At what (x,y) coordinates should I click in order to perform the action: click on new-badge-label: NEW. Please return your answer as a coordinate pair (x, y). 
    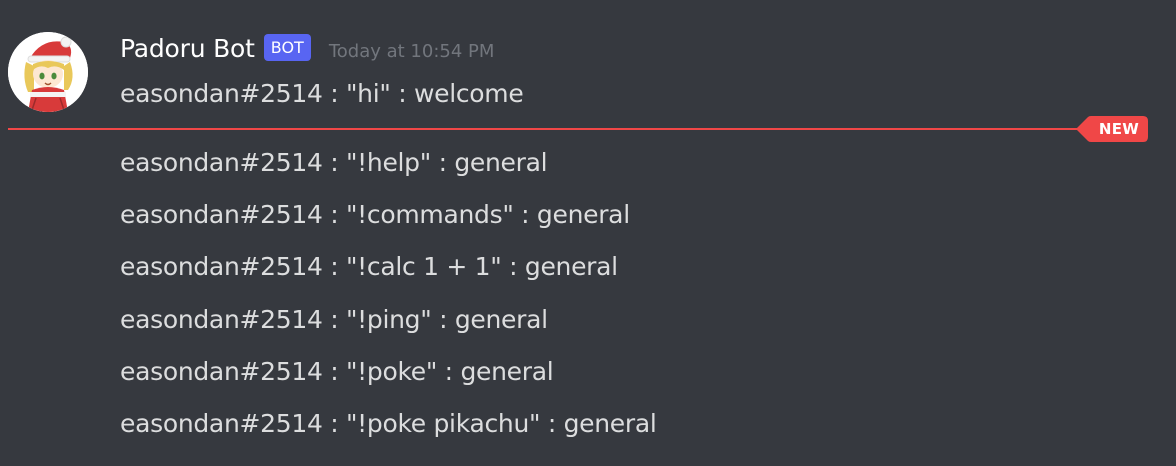
    Looking at the image, I should click on (1119, 129).